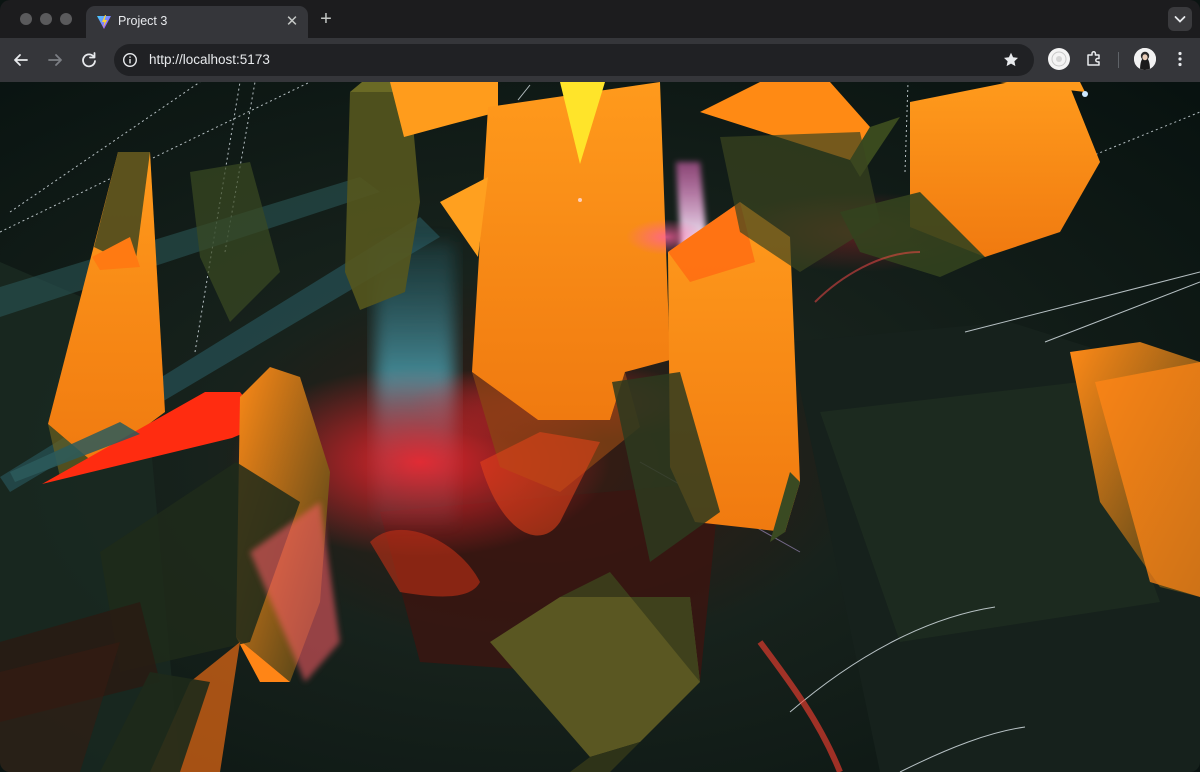  What do you see at coordinates (26, 19) in the screenshot?
I see `close-window-button` at bounding box center [26, 19].